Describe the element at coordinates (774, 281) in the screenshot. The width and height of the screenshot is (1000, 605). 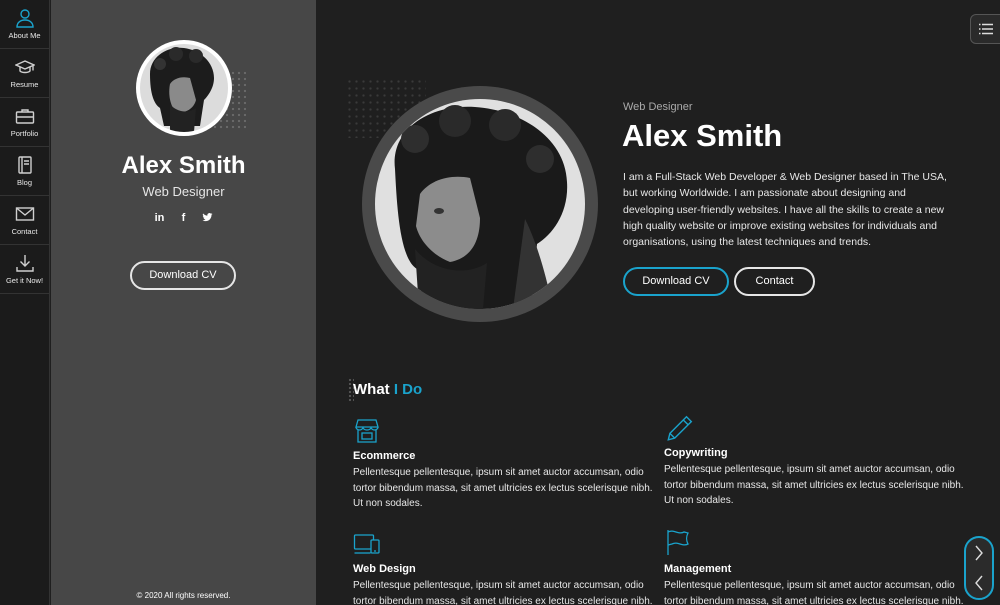
I see `hero-contact-button: Contact` at that location.